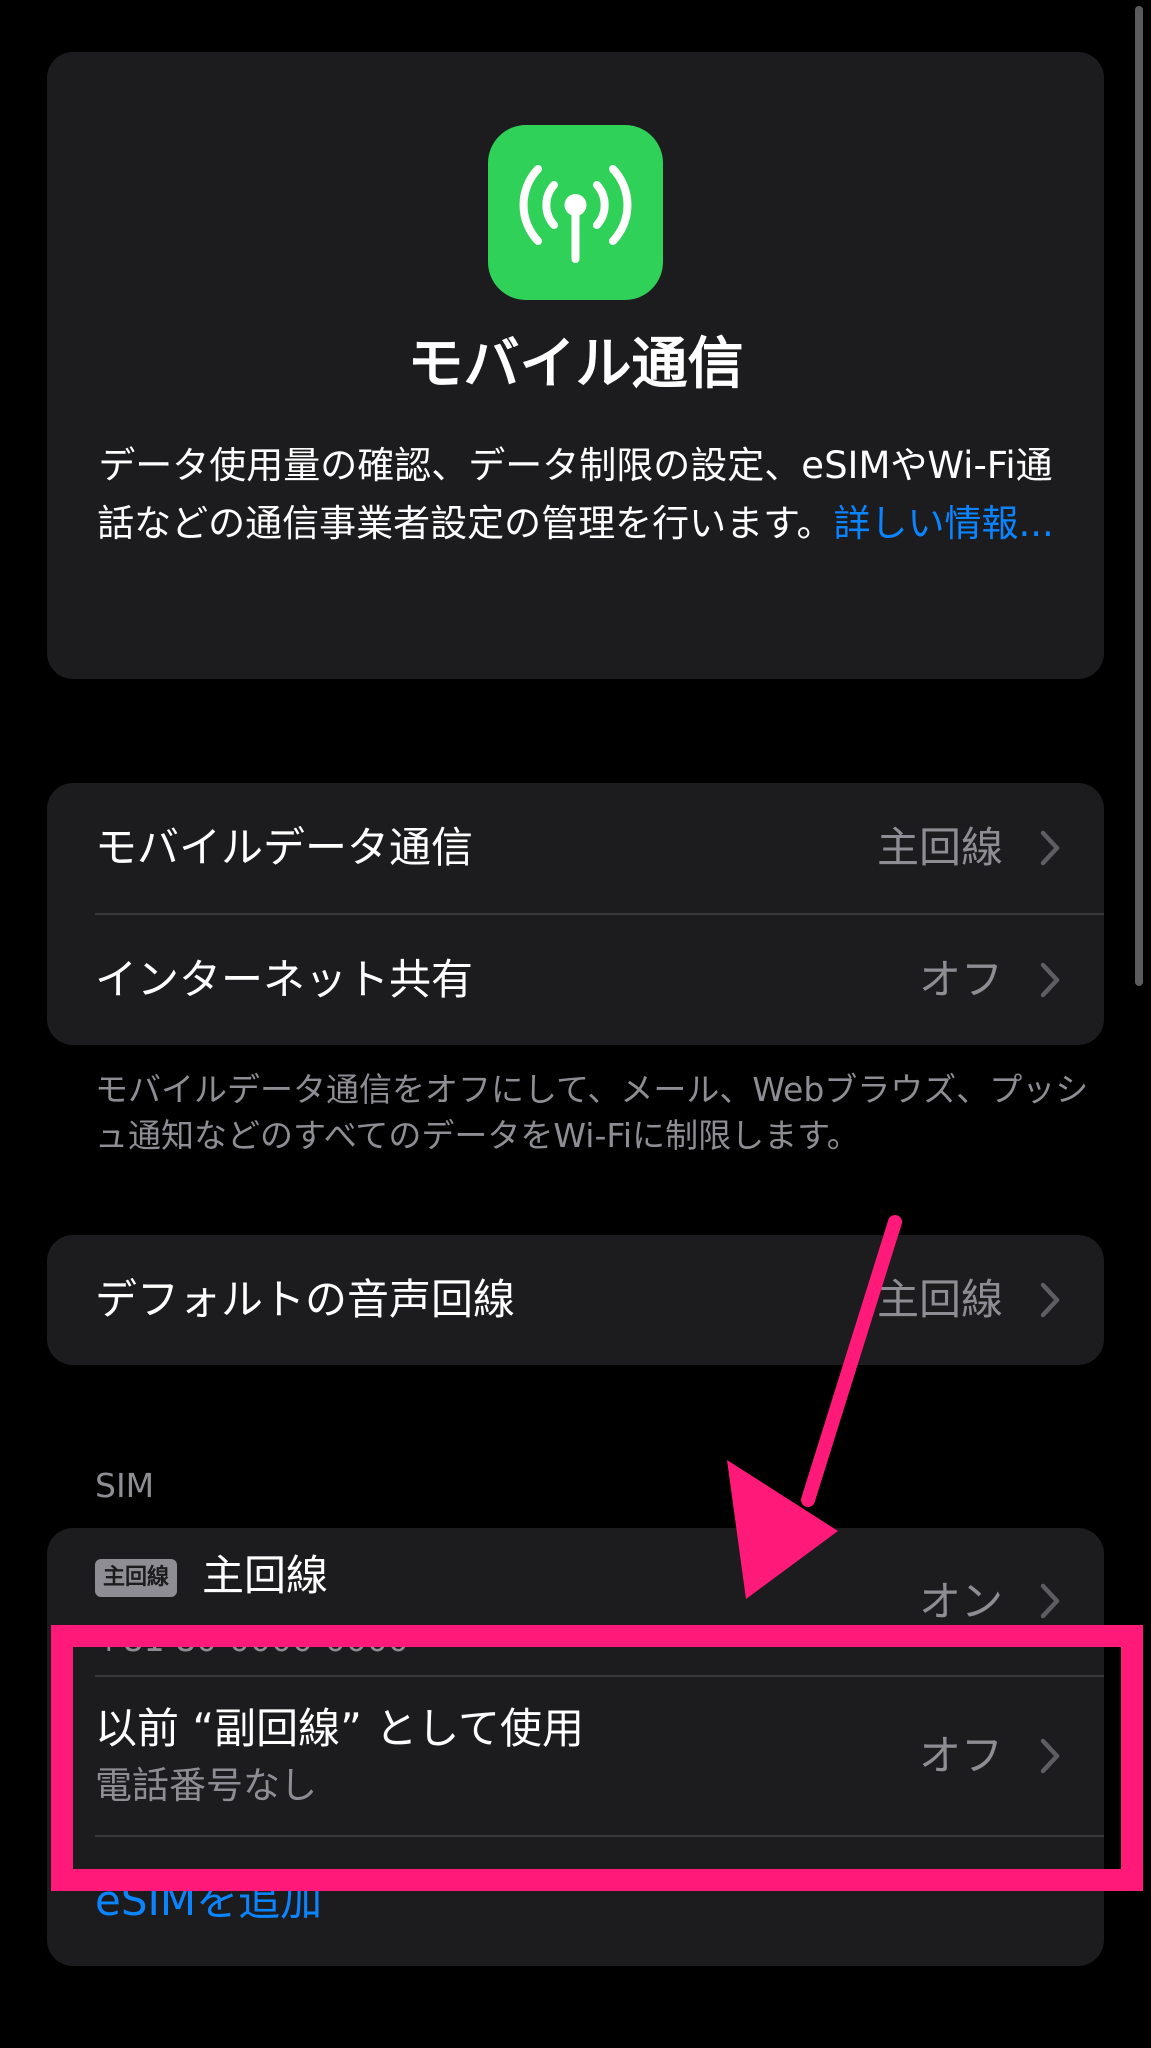  What do you see at coordinates (252, 1639) in the screenshot?
I see `sim-phone-number: +81 80-0000-0000` at bounding box center [252, 1639].